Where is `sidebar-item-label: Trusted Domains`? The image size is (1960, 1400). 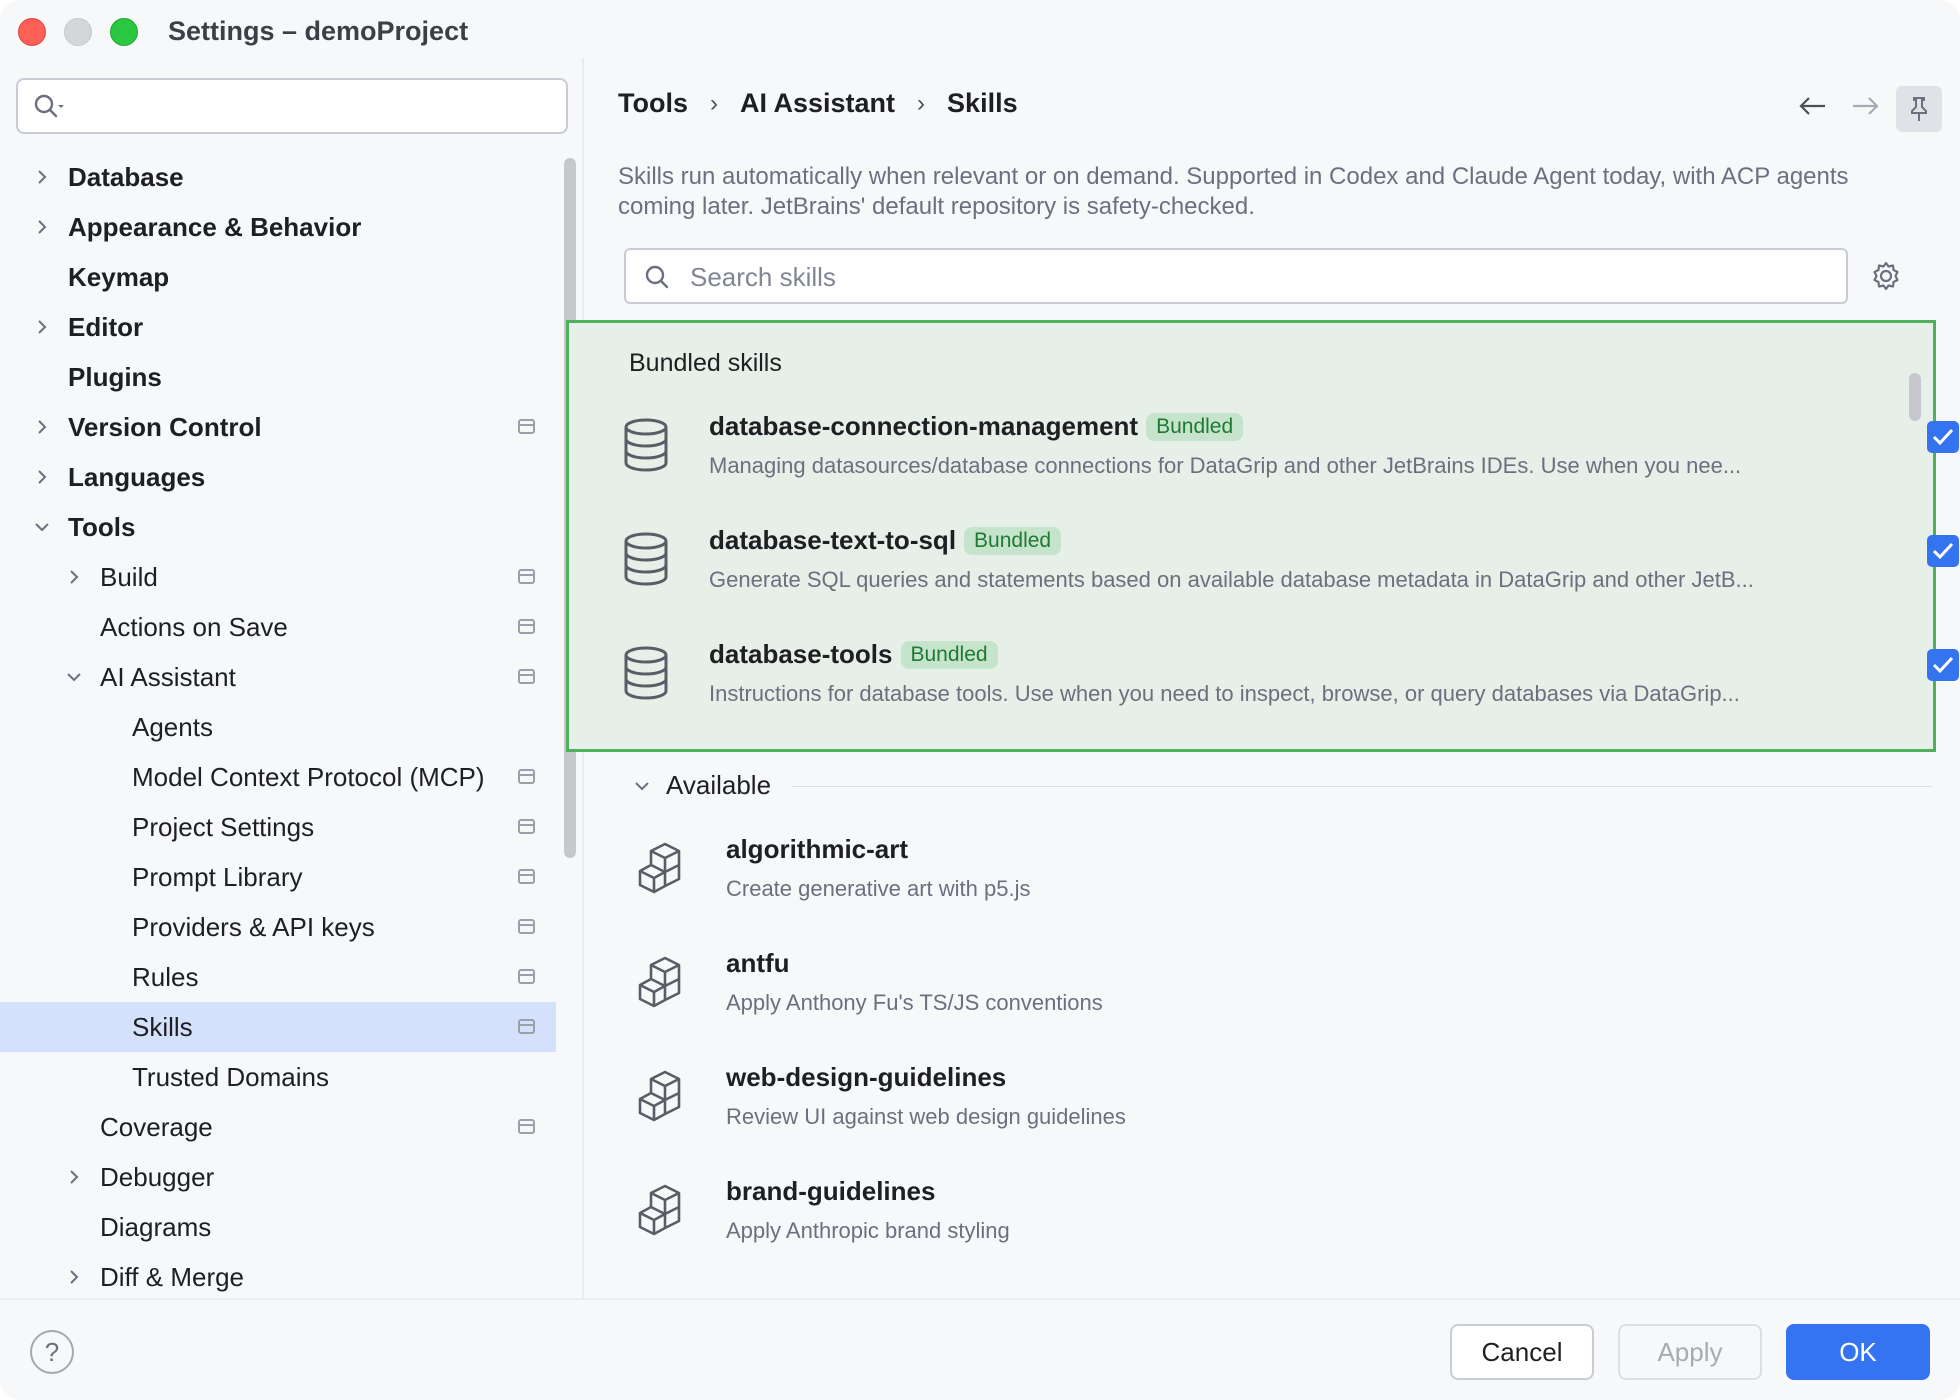
sidebar-item-label: Trusted Domains is located at coordinates (230, 1076).